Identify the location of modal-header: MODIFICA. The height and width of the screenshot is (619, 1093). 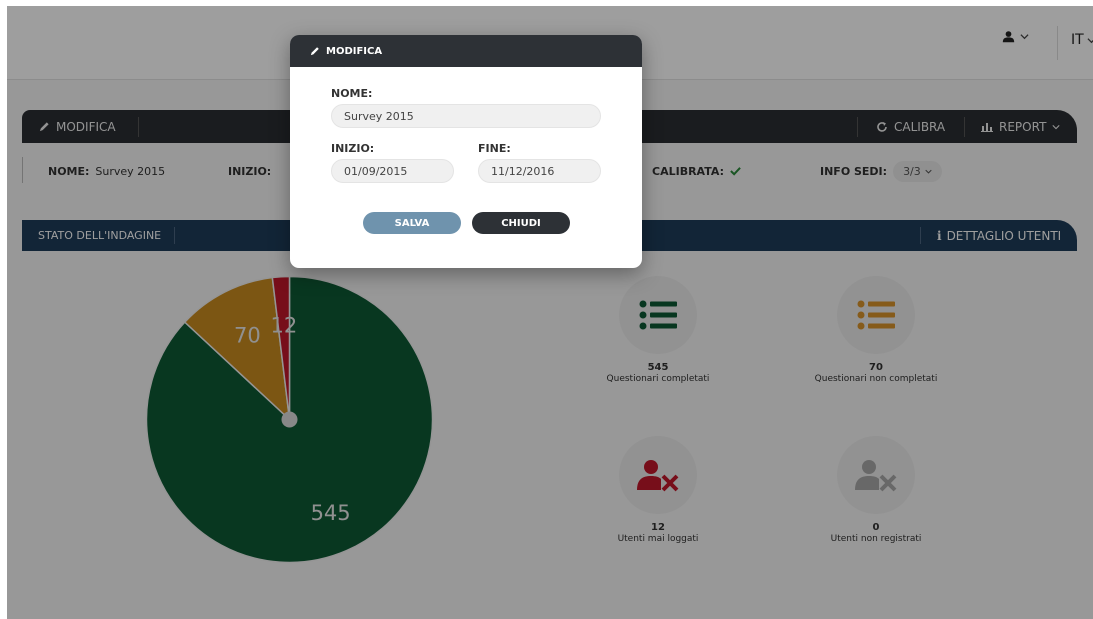
(466, 51).